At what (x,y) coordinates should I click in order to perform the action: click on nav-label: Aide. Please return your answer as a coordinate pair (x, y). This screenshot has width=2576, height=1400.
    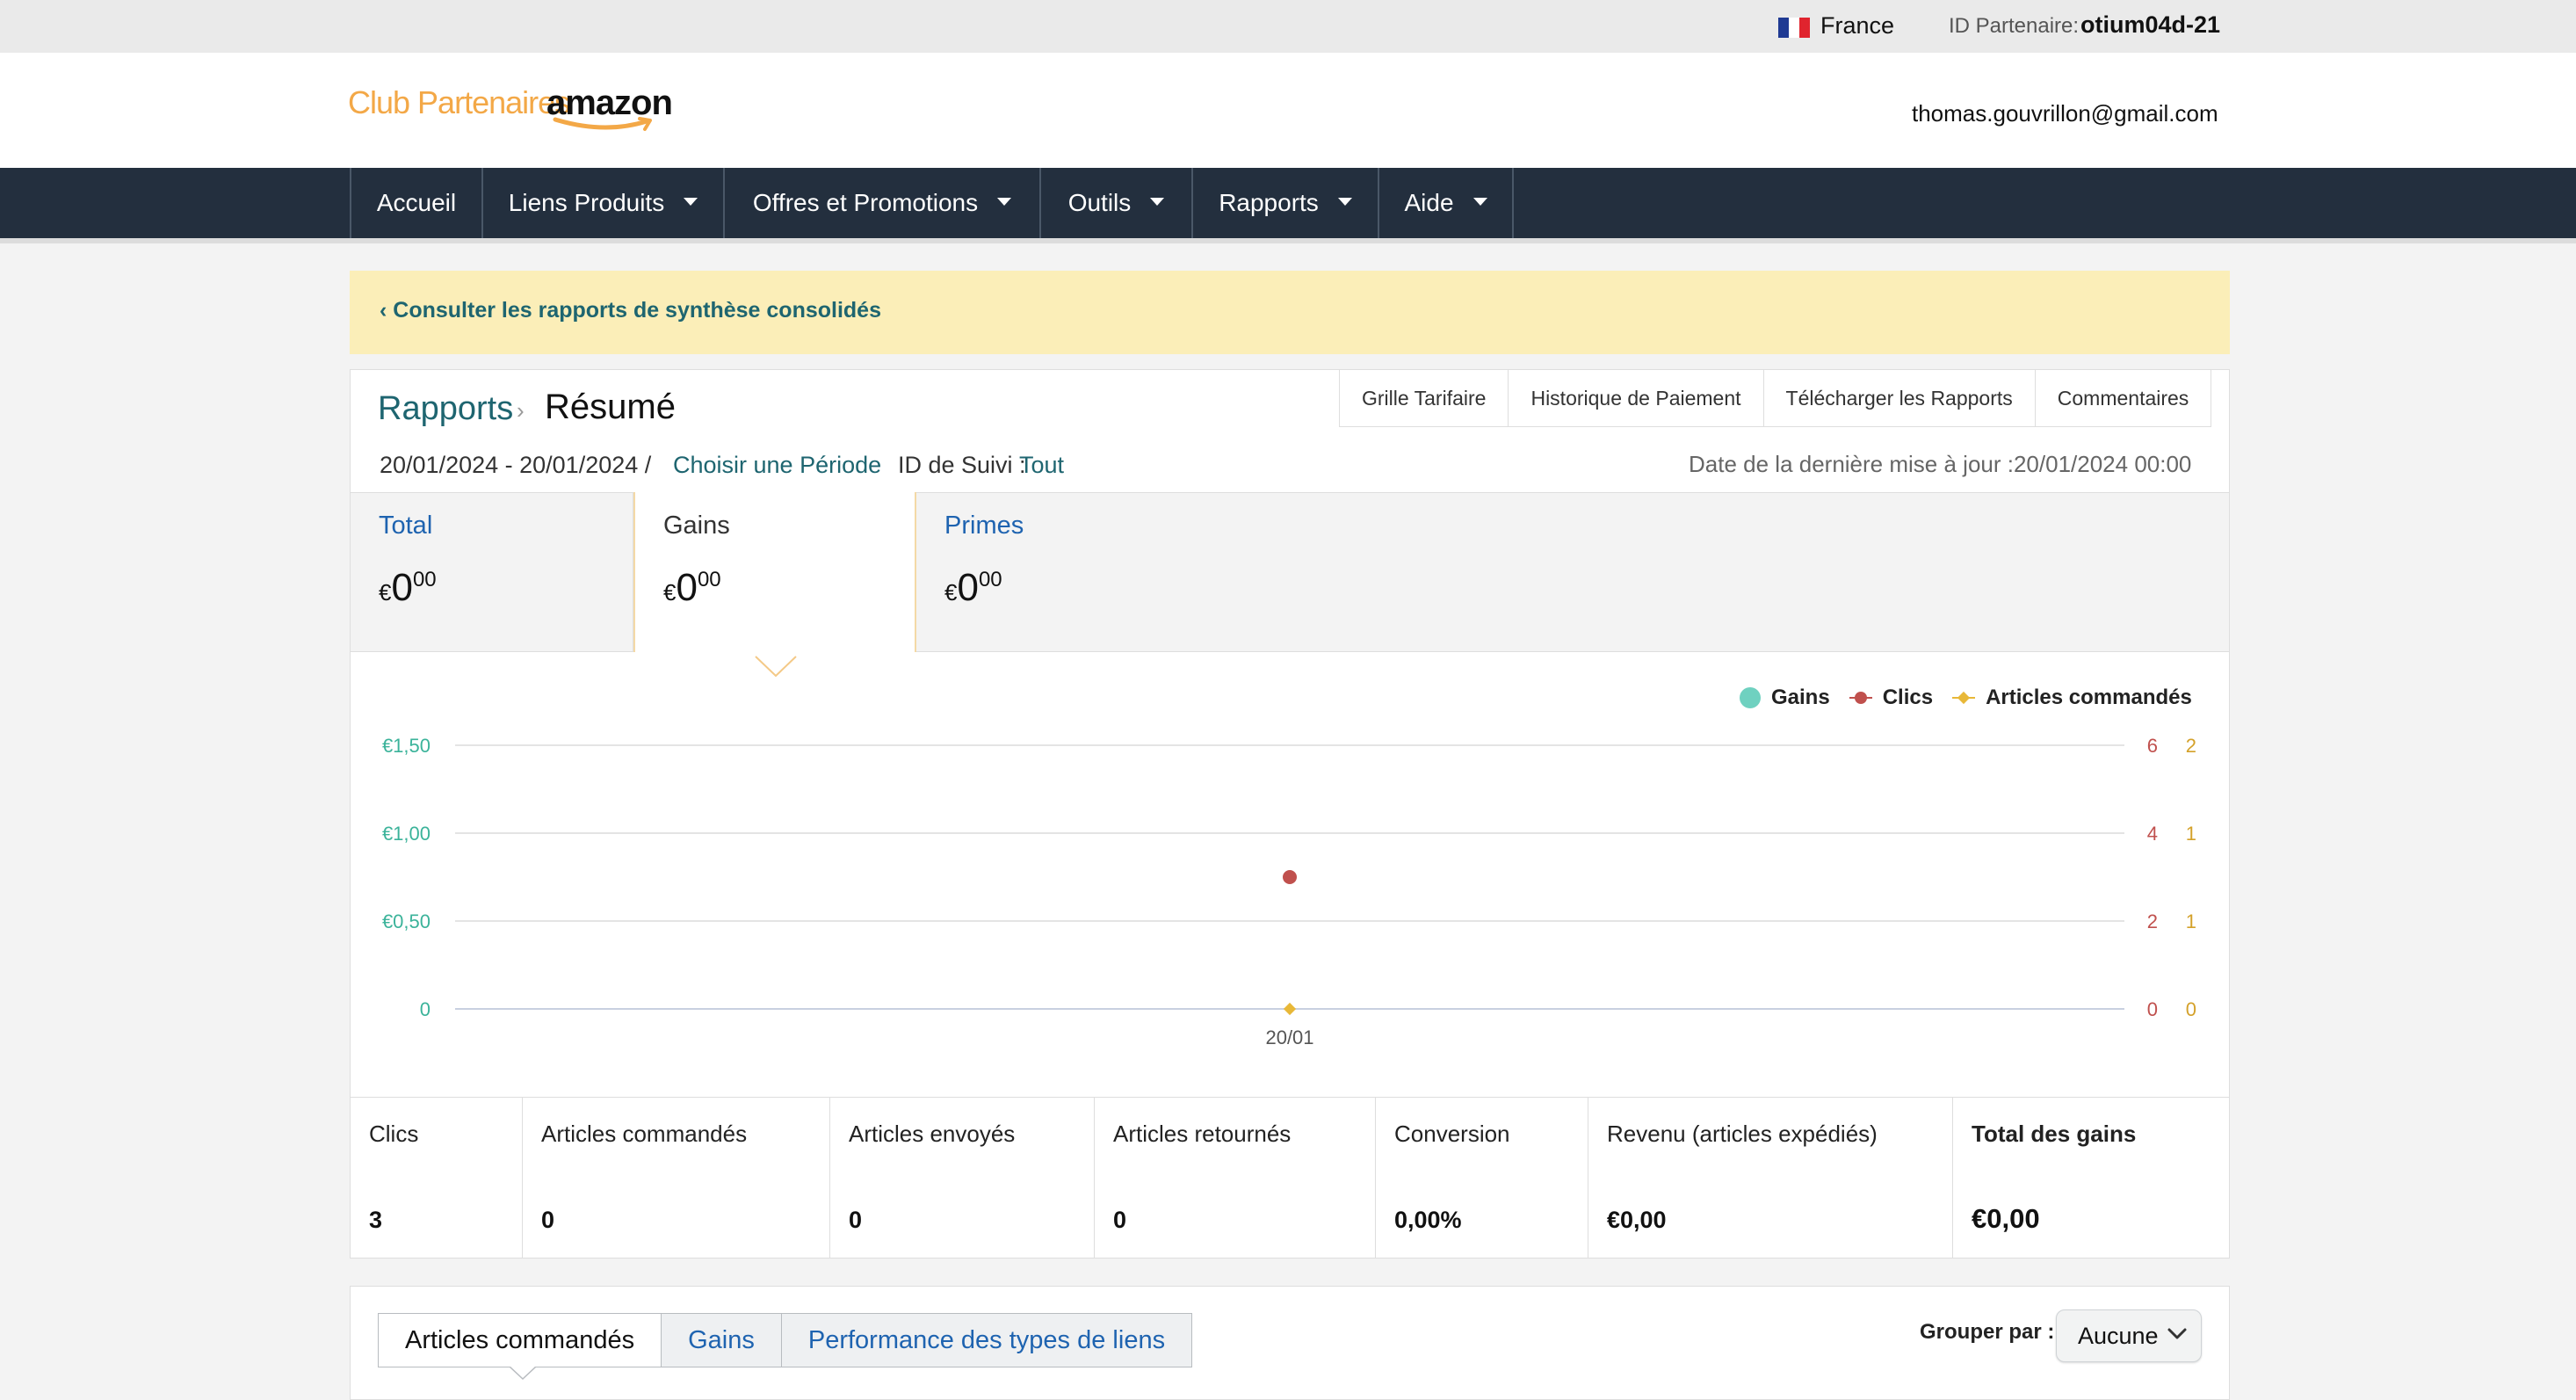
    Looking at the image, I should click on (1429, 202).